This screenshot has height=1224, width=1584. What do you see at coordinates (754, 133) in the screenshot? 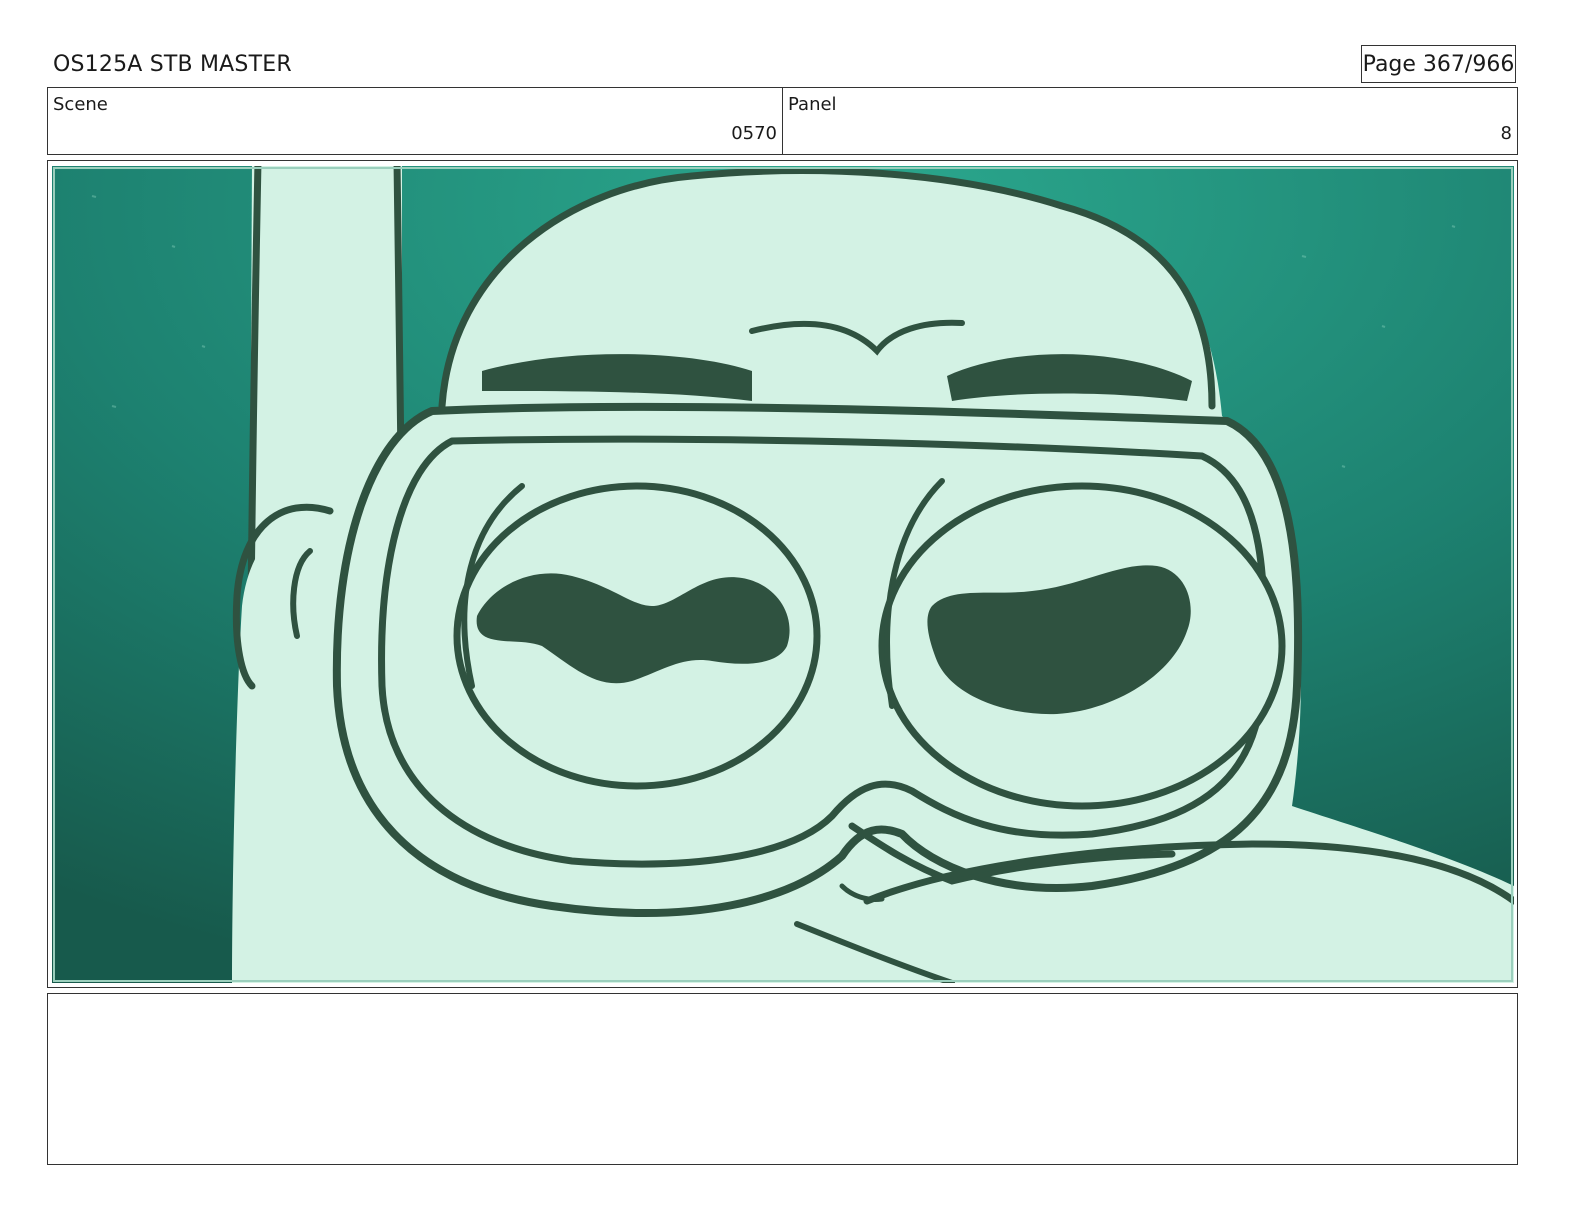
I see `scene-number: 0570` at bounding box center [754, 133].